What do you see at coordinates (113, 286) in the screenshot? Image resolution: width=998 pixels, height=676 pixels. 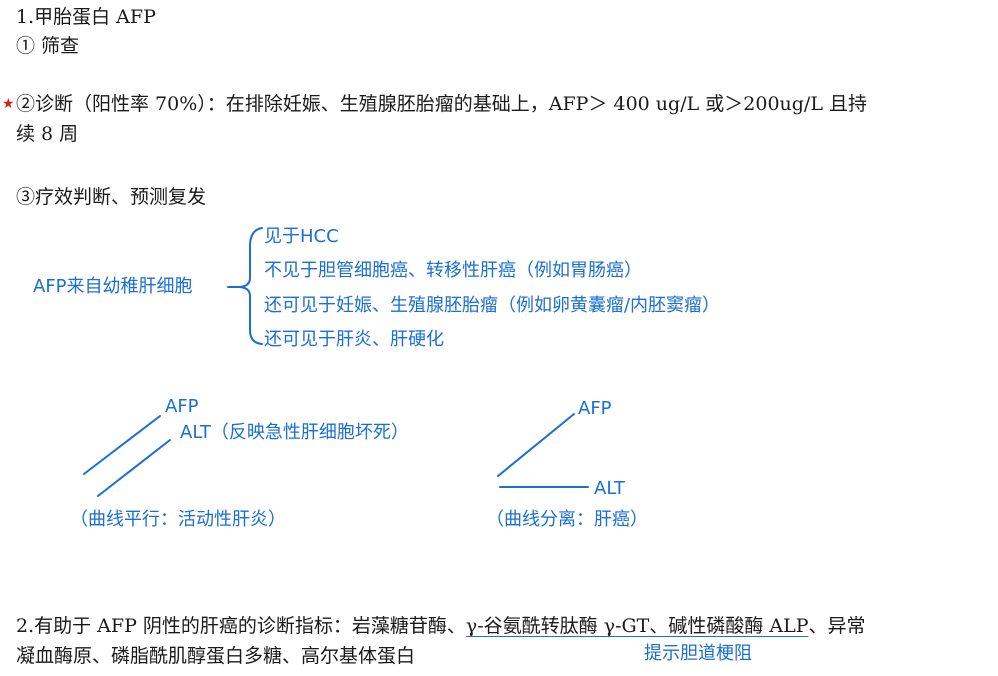 I see `afp-source-label: AFP来自幼稚肝细胞` at bounding box center [113, 286].